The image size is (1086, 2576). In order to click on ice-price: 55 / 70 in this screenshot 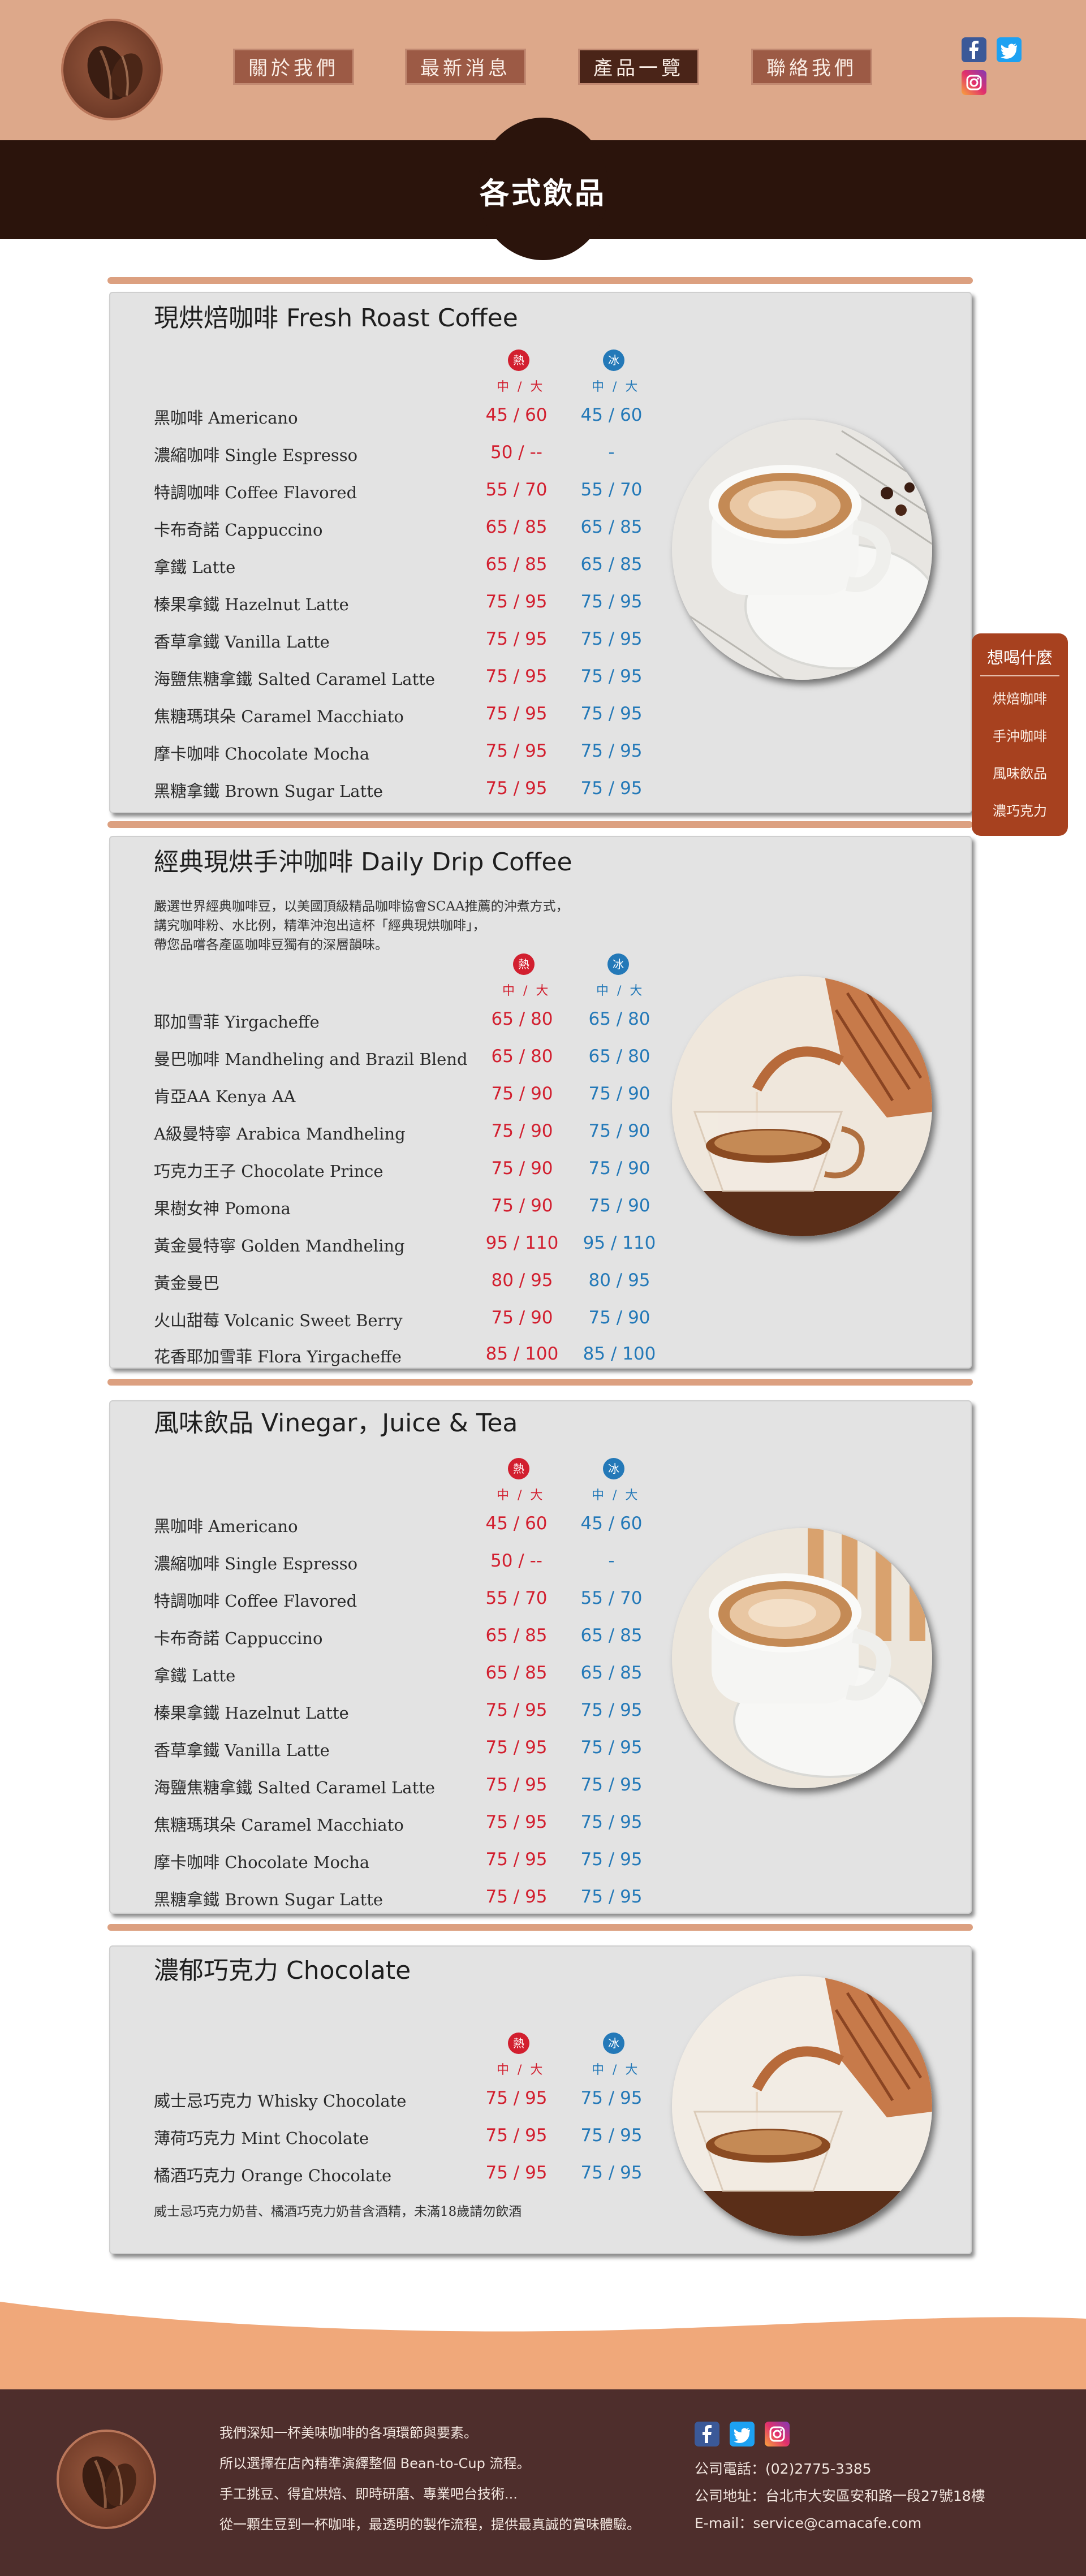, I will do `click(611, 1598)`.